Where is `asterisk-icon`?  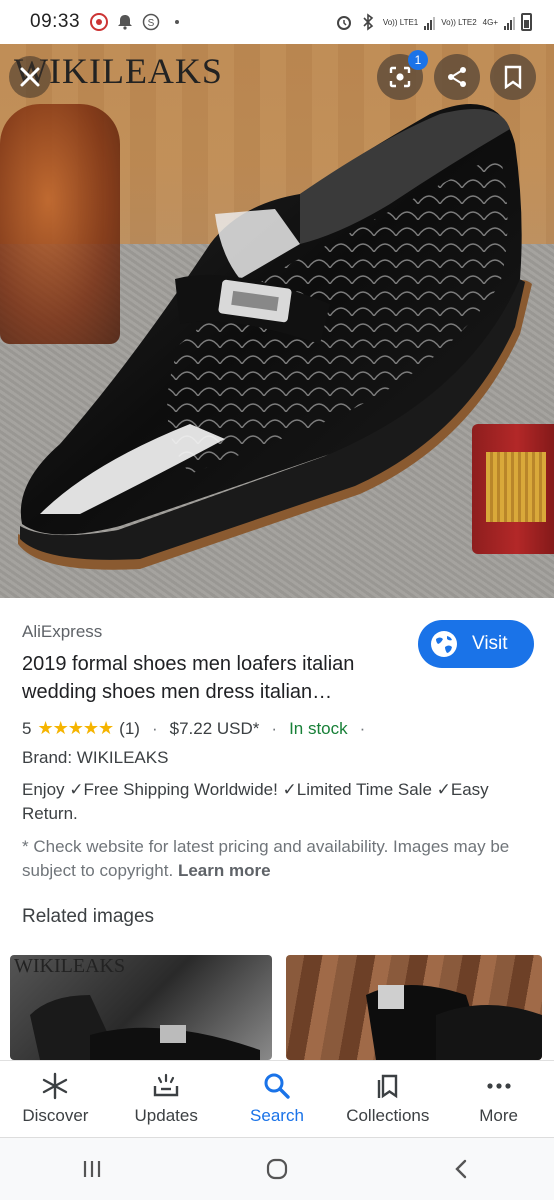 asterisk-icon is located at coordinates (55, 1085).